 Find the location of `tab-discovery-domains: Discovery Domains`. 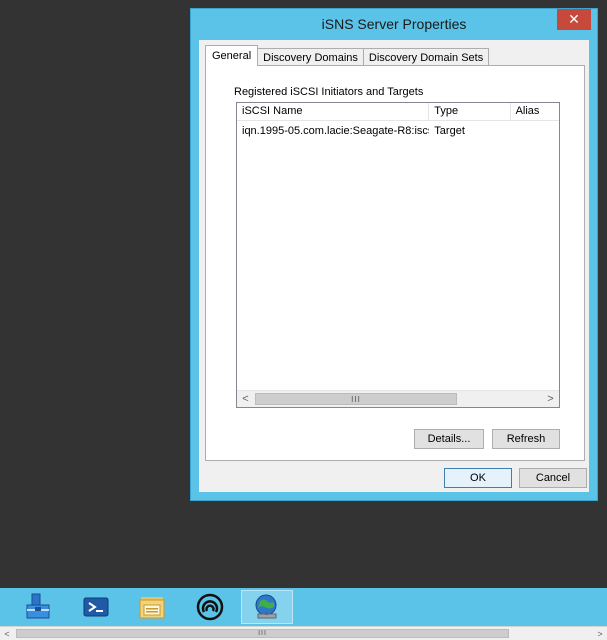

tab-discovery-domains: Discovery Domains is located at coordinates (310, 57).